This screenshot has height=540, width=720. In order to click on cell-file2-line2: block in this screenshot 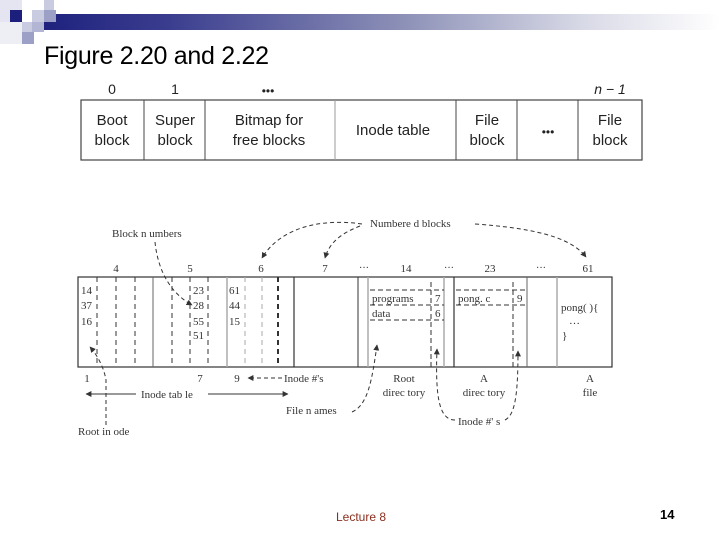, I will do `click(610, 140)`.